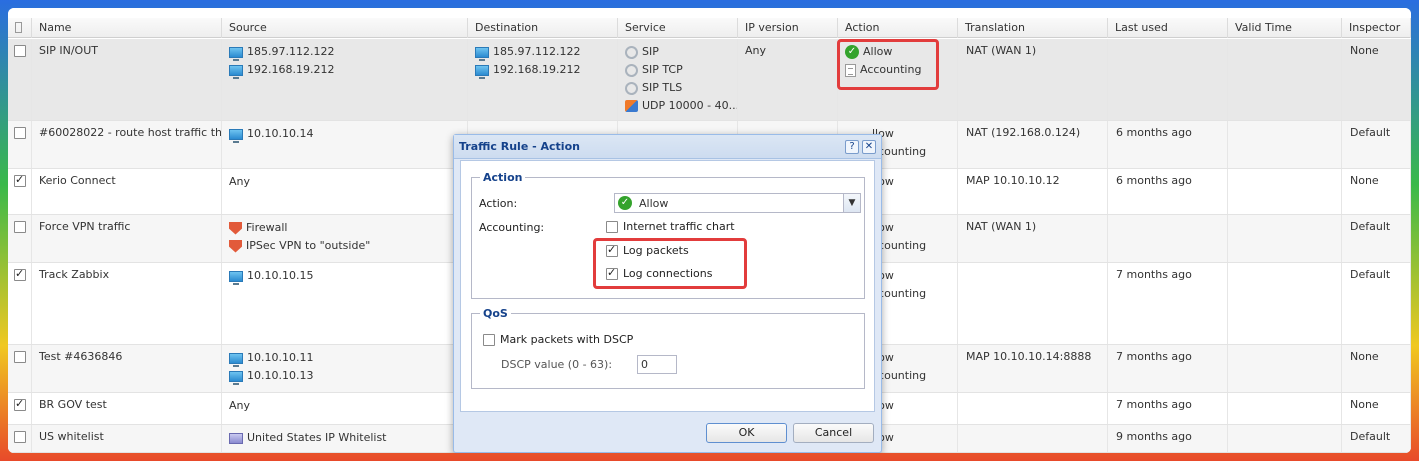  Describe the element at coordinates (127, 79) in the screenshot. I see `rule-name-cell: SIP IN/OUT` at that location.